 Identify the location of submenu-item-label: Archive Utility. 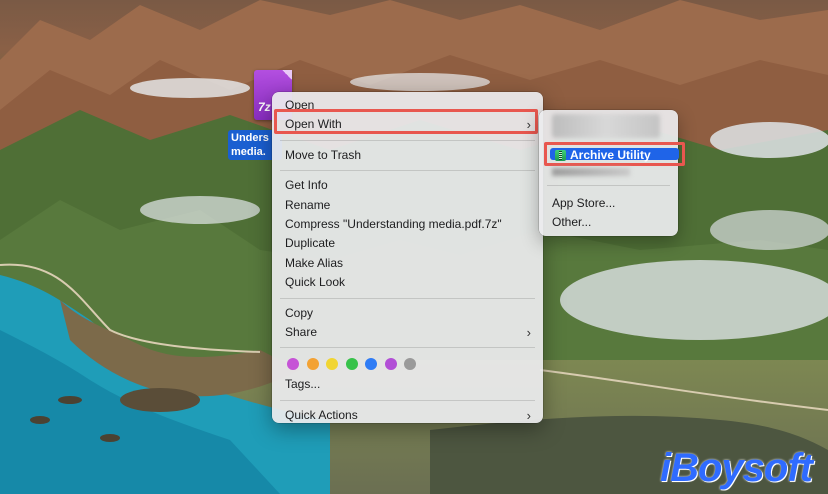
(610, 155).